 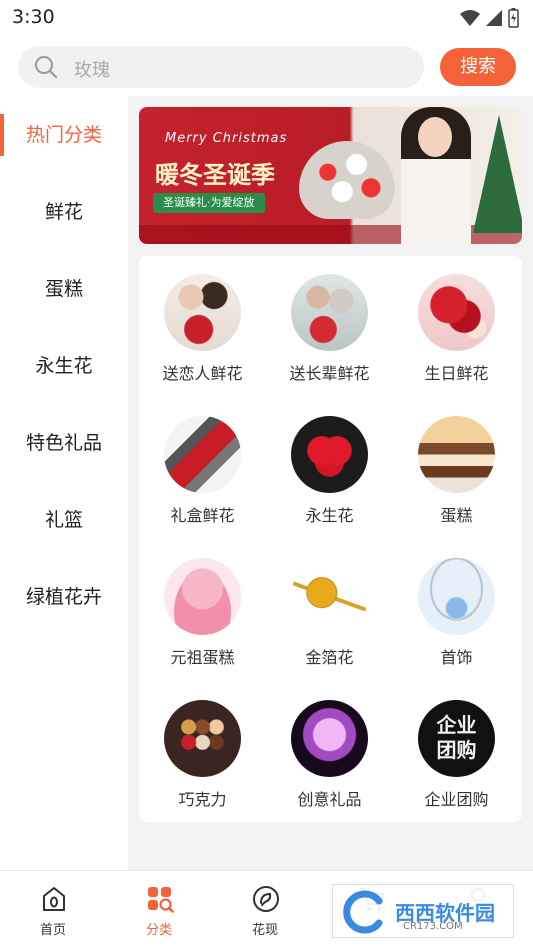 What do you see at coordinates (329, 799) in the screenshot?
I see `category-label: 创意礼品` at bounding box center [329, 799].